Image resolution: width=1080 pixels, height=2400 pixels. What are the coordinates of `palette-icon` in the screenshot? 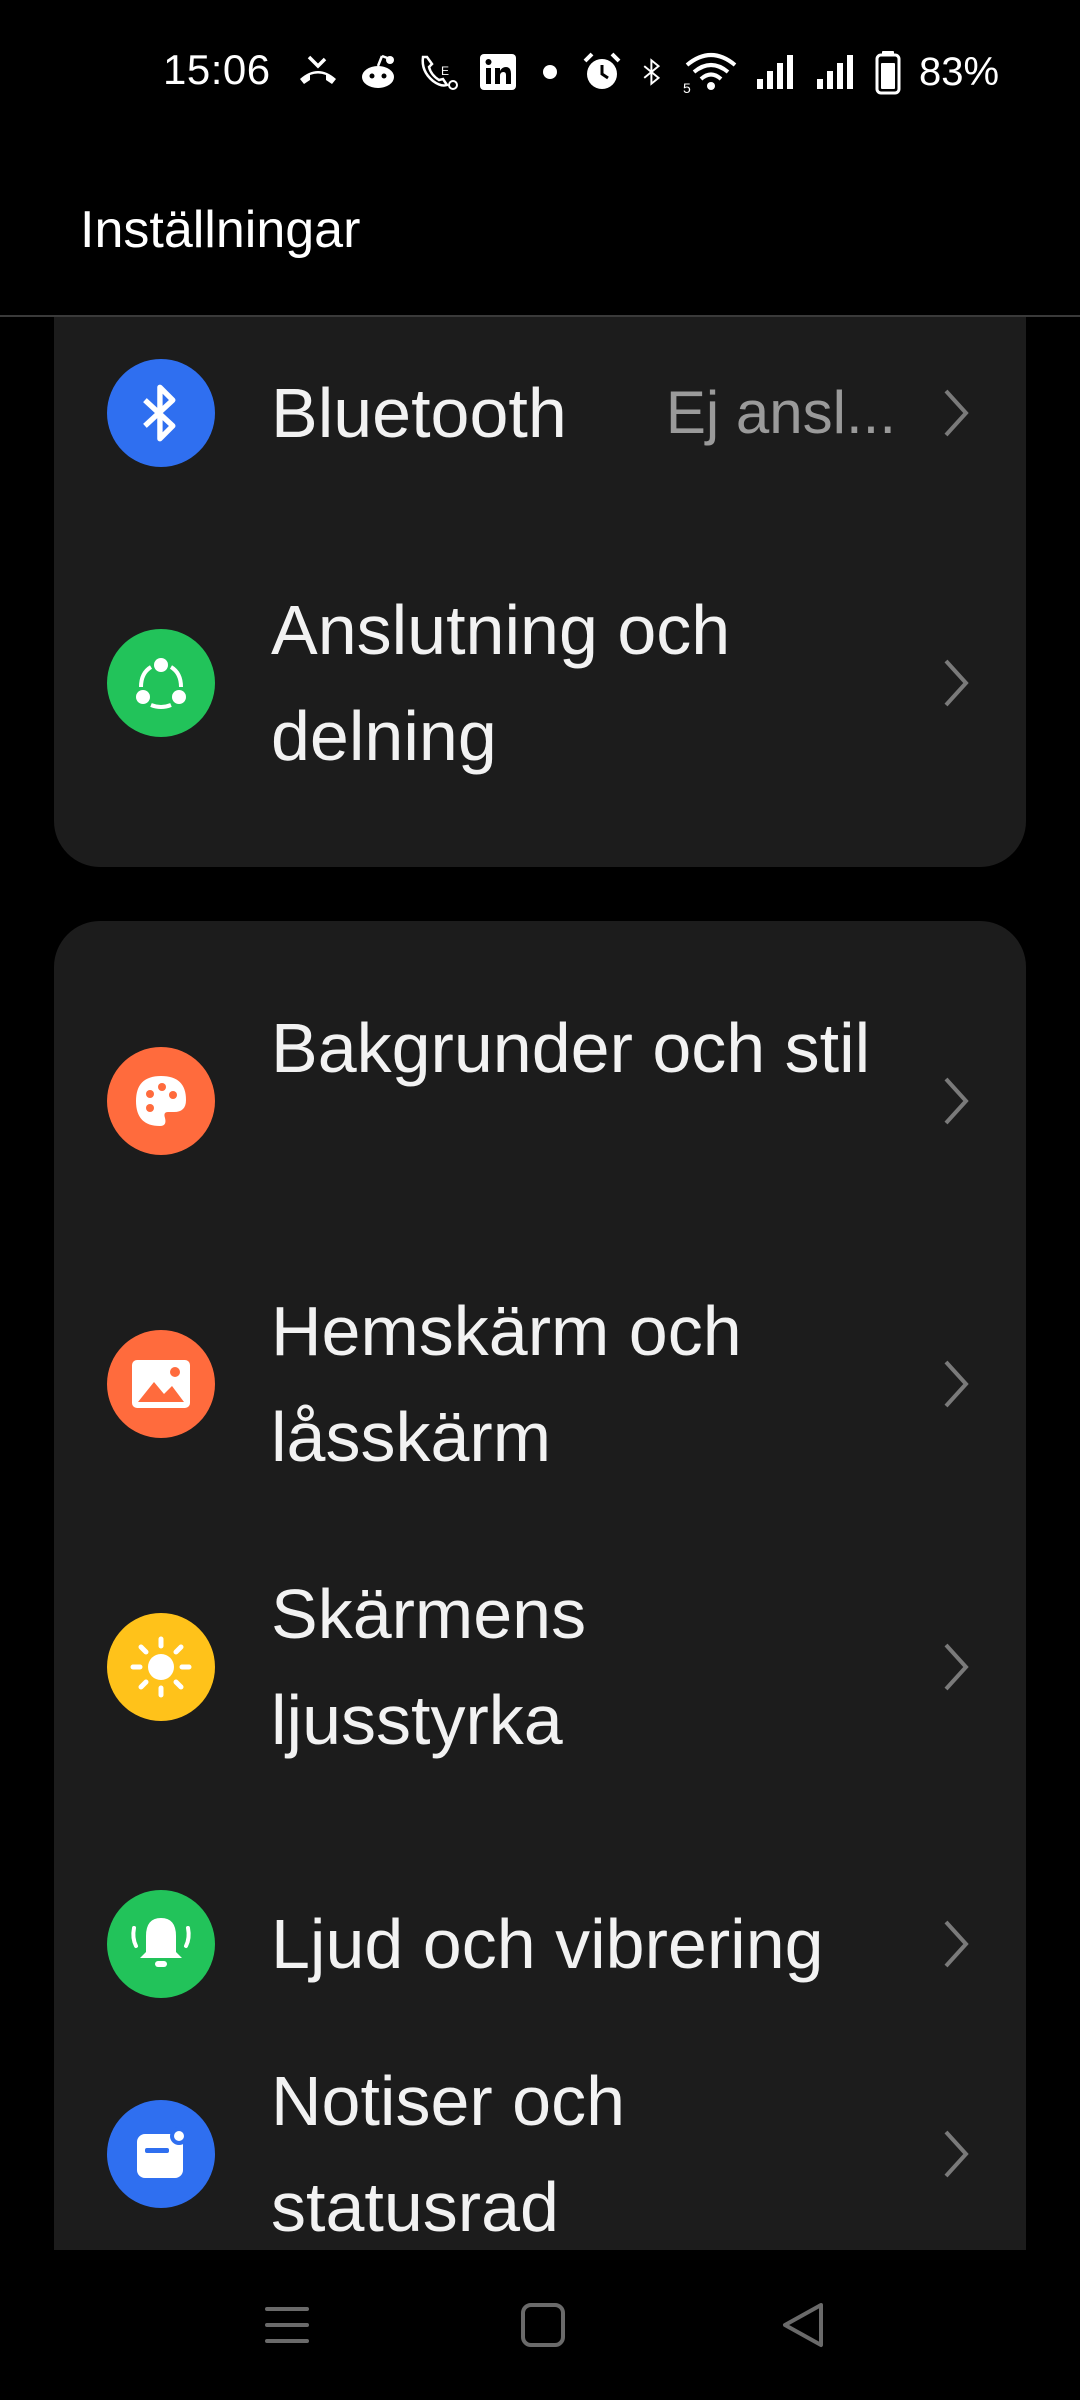 It's located at (161, 1101).